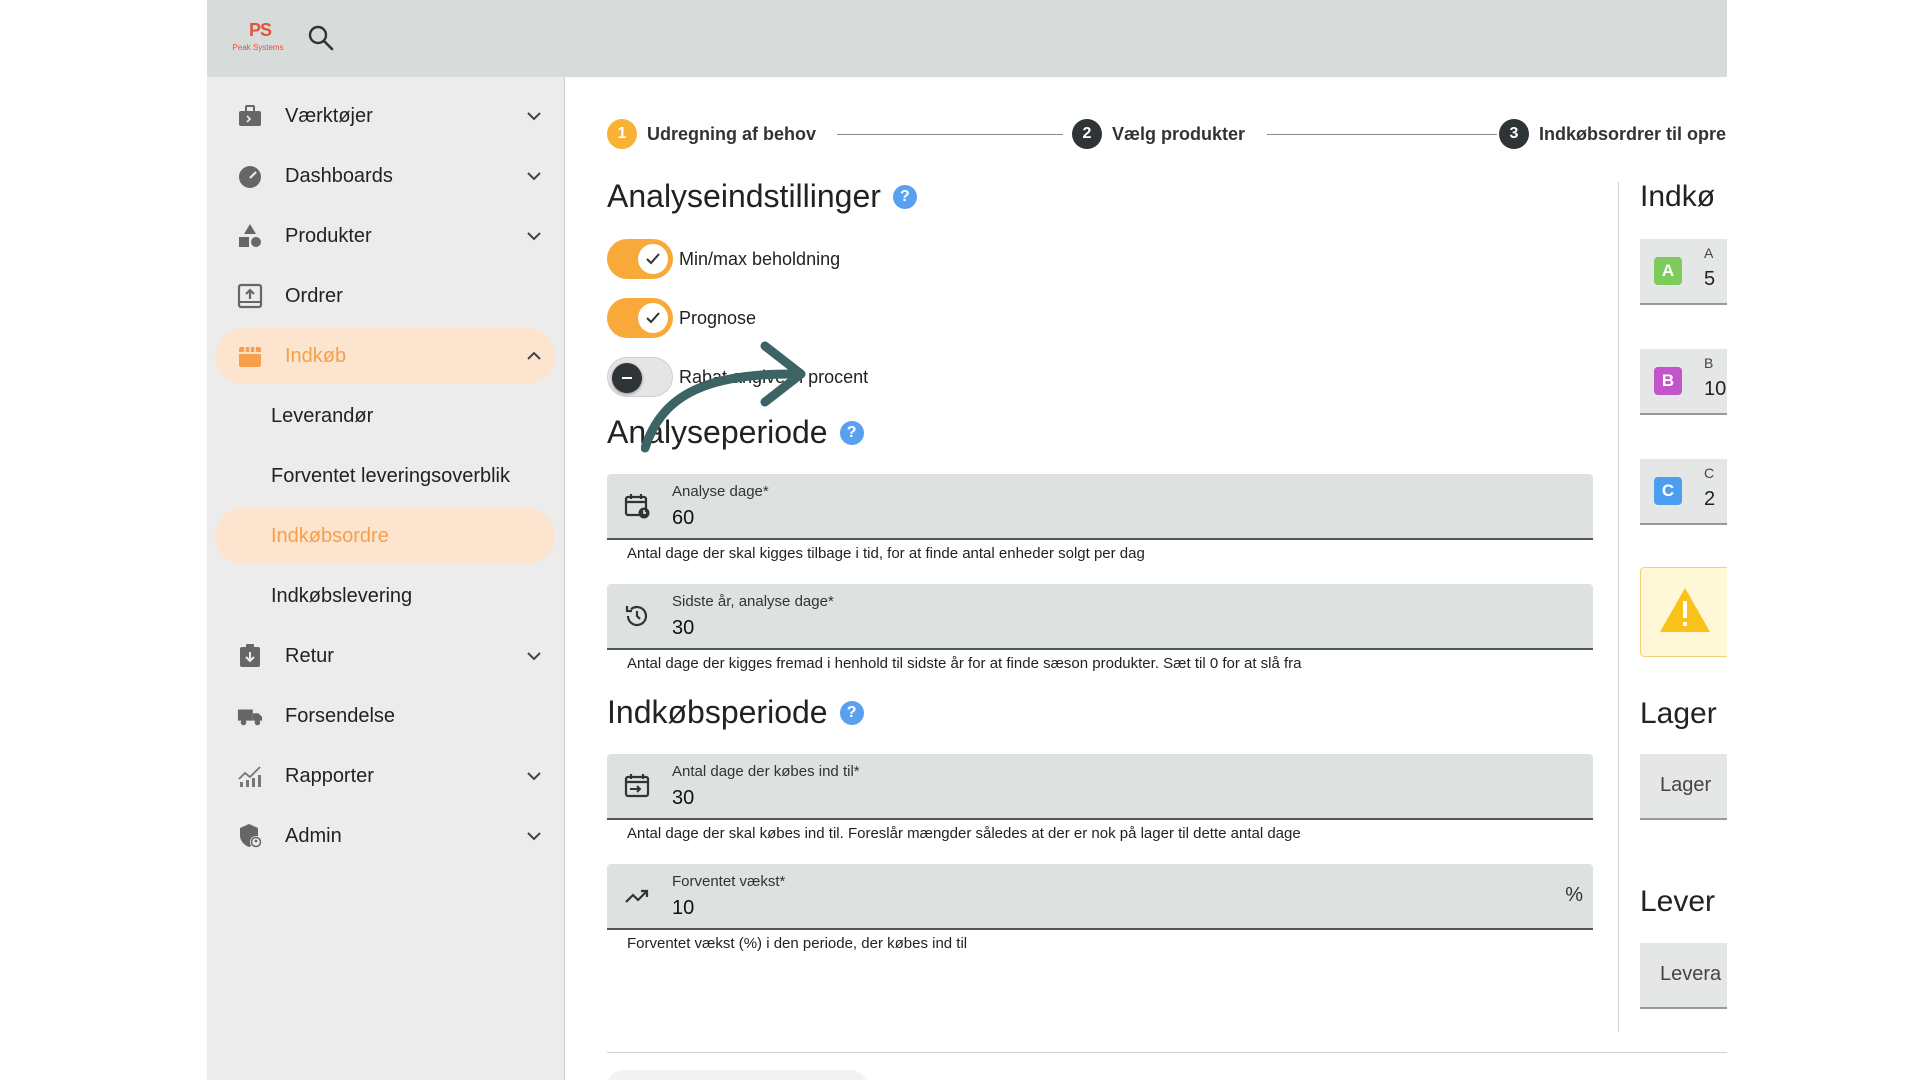 Image resolution: width=1920 pixels, height=1080 pixels. Describe the element at coordinates (322, 415) in the screenshot. I see `sidebar-subitem-label: Leverandør` at that location.